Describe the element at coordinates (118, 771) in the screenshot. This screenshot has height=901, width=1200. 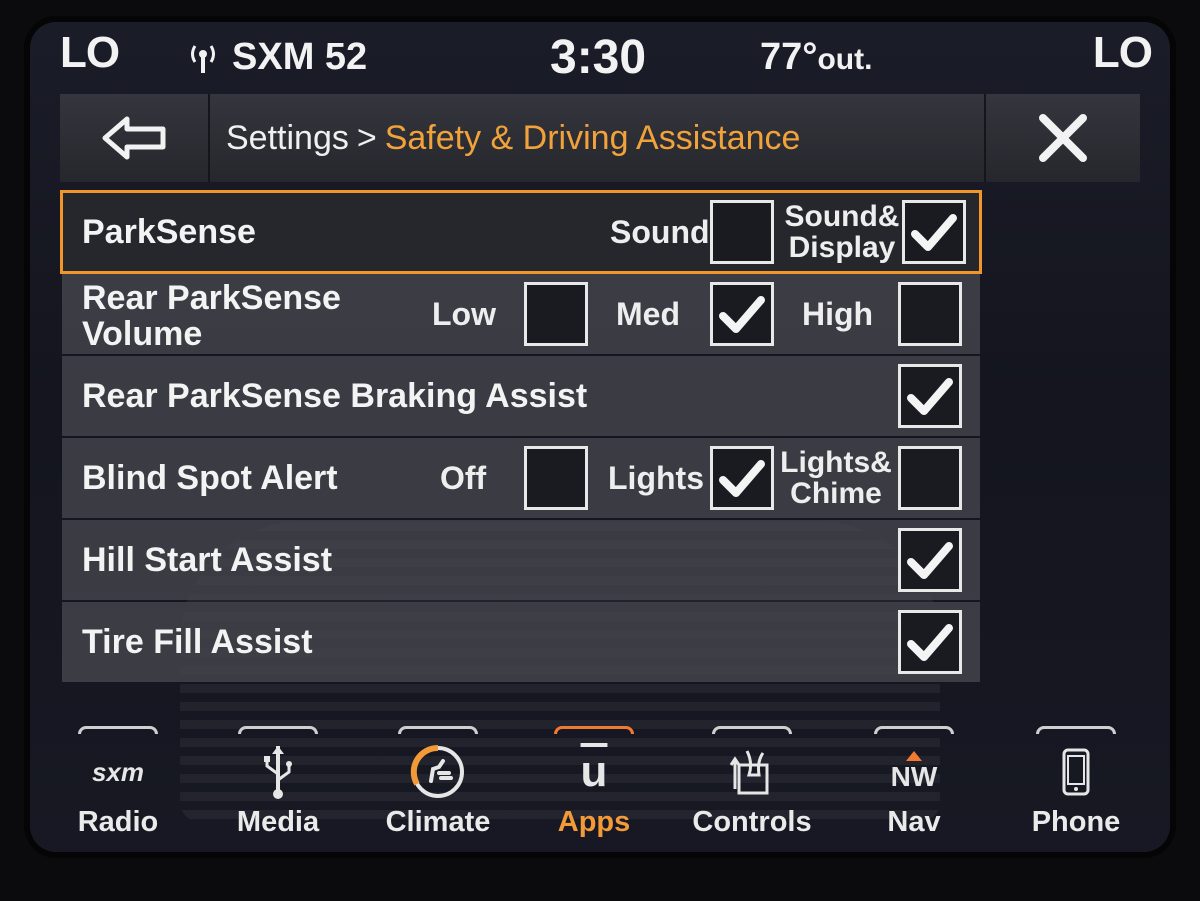
I see `sxm-icon: sxm` at that location.